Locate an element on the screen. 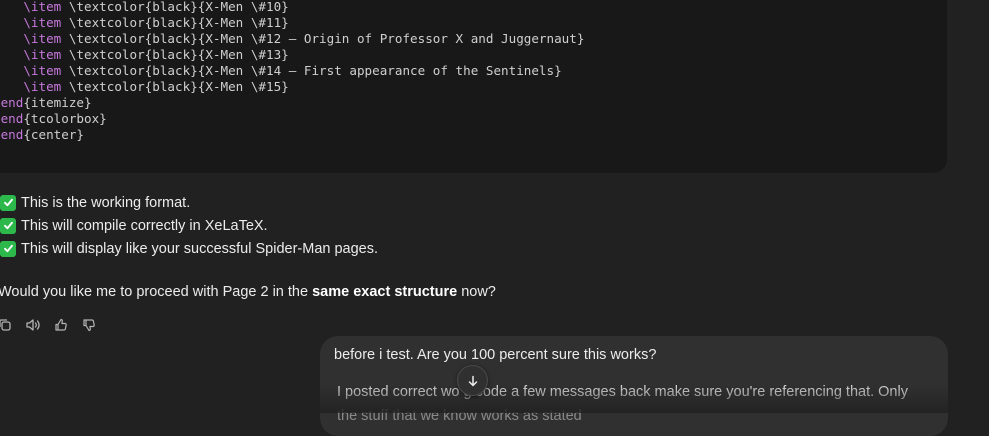  question-suffix: now? is located at coordinates (476, 292).